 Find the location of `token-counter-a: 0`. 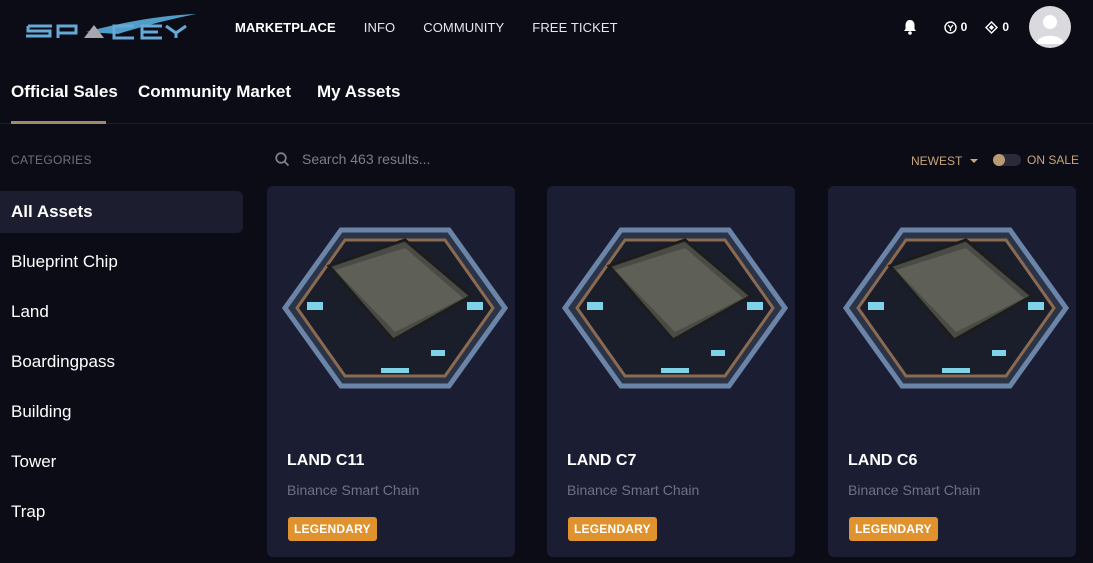

token-counter-a: 0 is located at coordinates (955, 27).